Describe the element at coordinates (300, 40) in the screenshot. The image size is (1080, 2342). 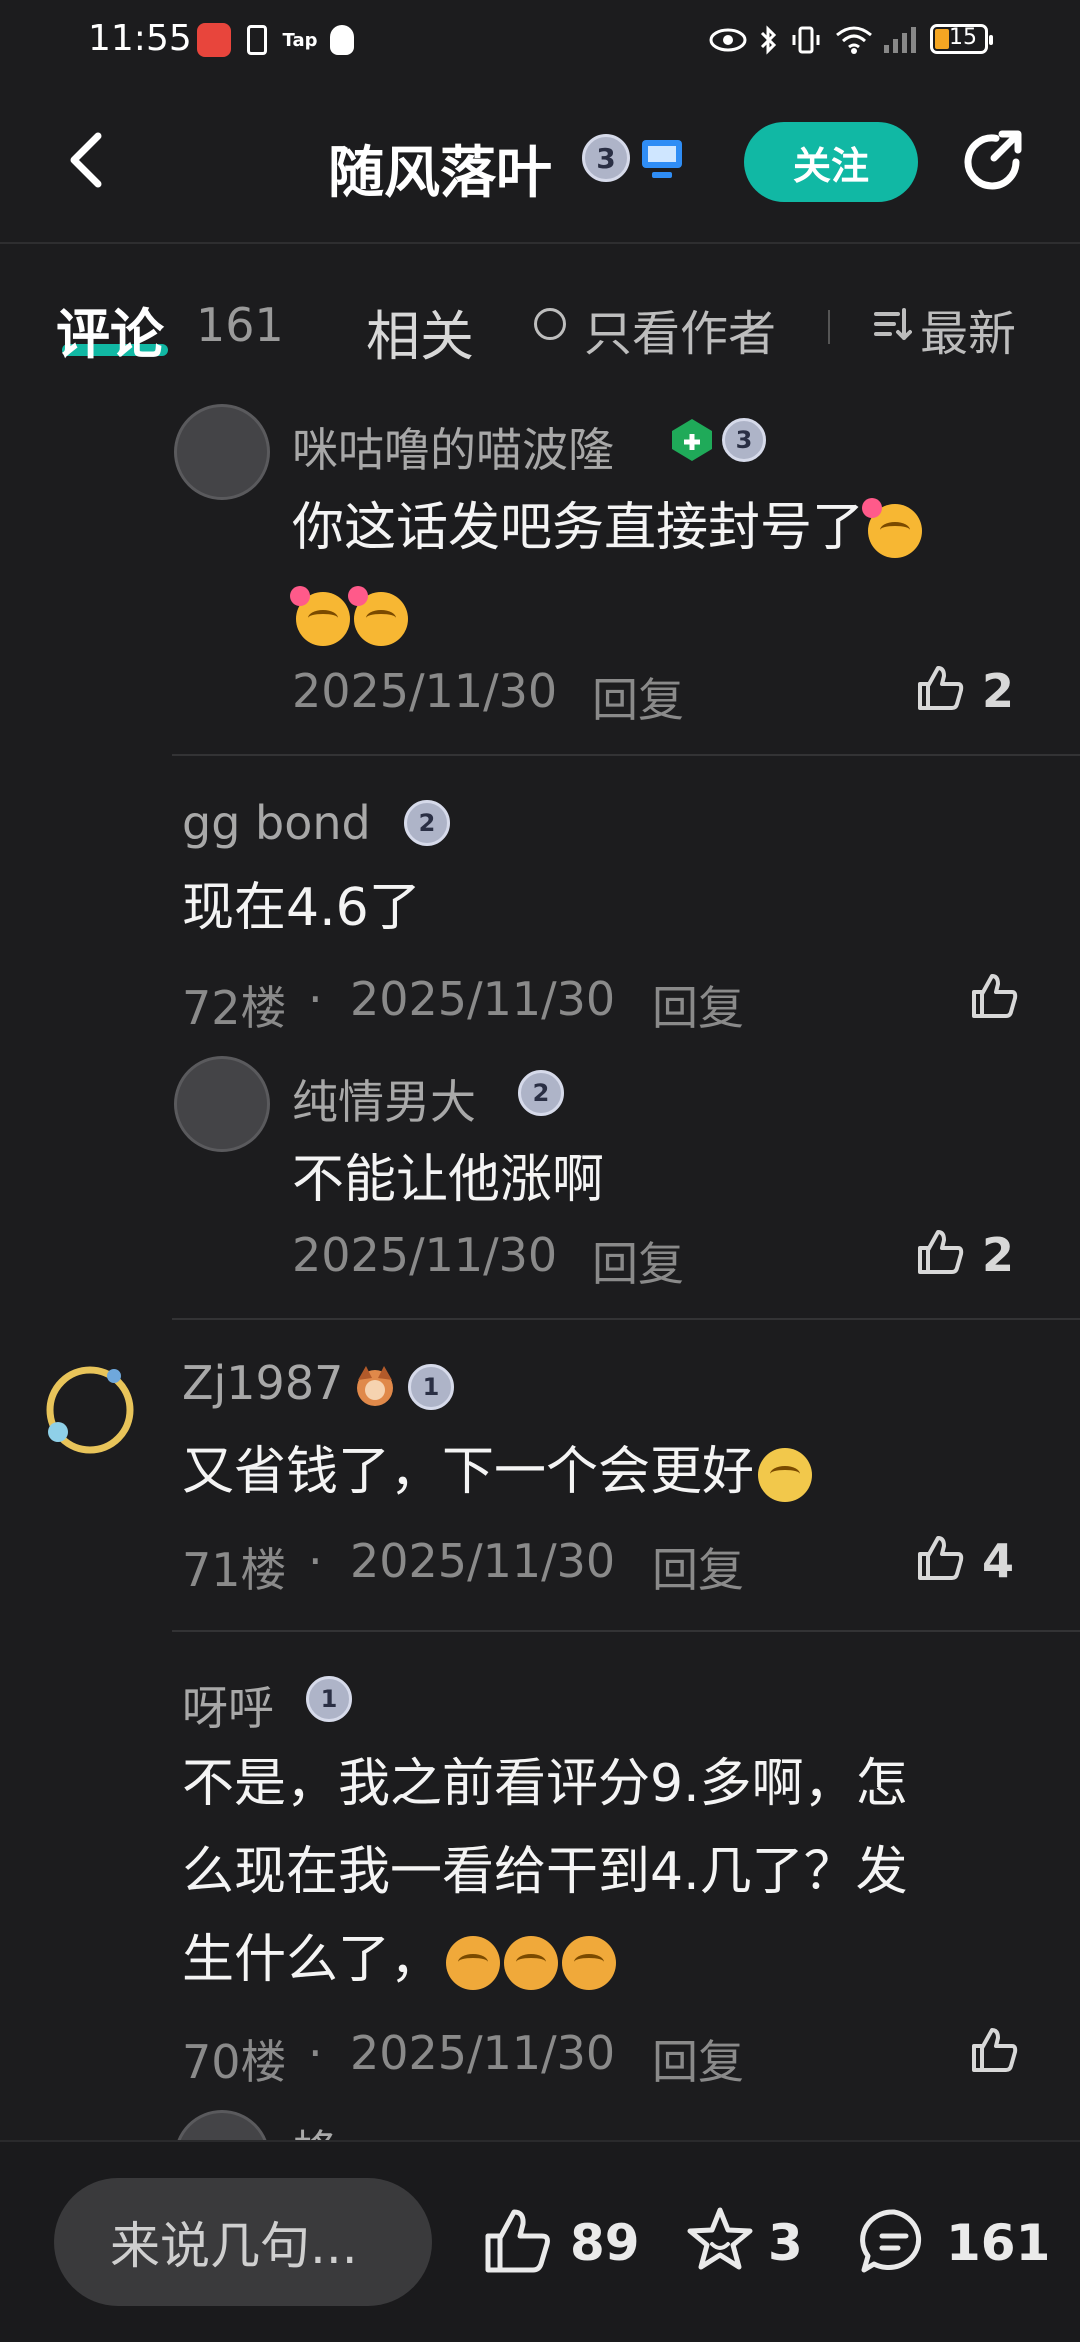
I see `tap-icon: Tap` at that location.